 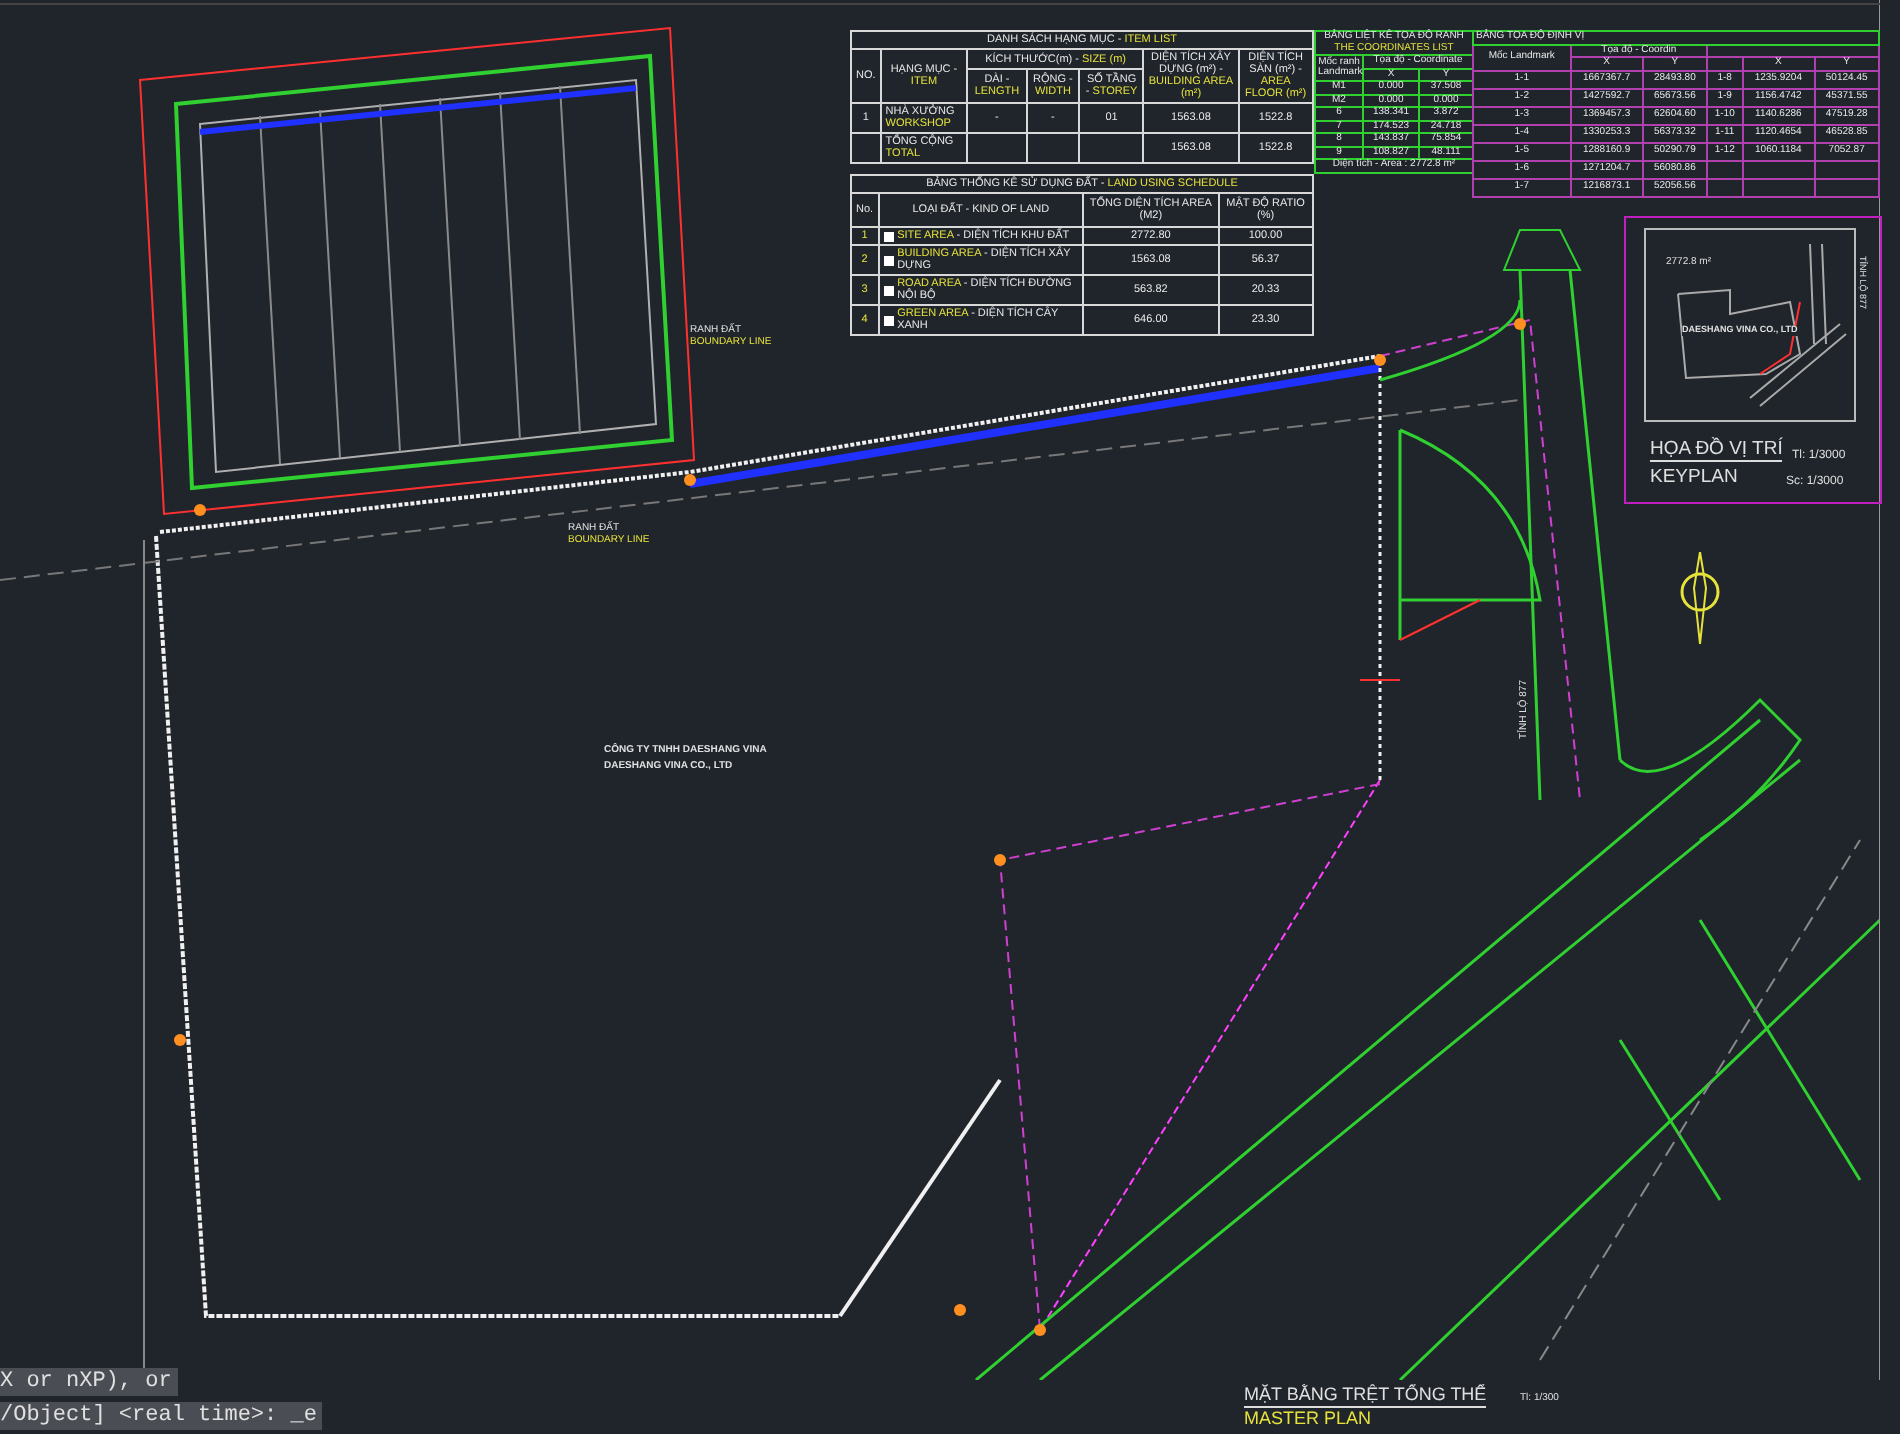 I want to click on keyplan-title: HỌA ĐỒ VỊ TRÍ, so click(x=1716, y=451).